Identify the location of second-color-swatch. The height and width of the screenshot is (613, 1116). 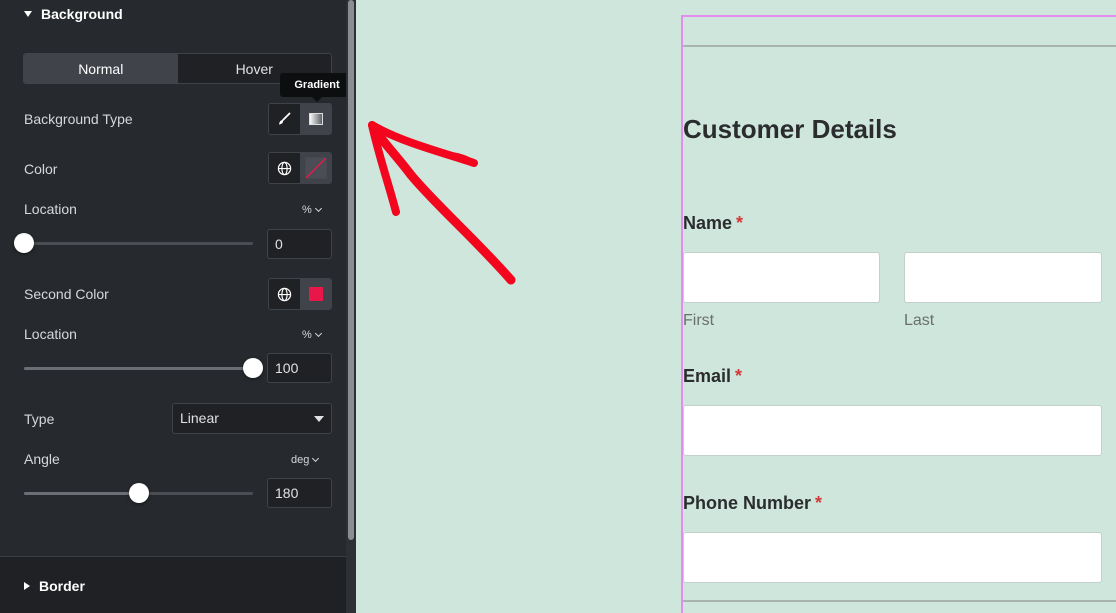
(315, 294).